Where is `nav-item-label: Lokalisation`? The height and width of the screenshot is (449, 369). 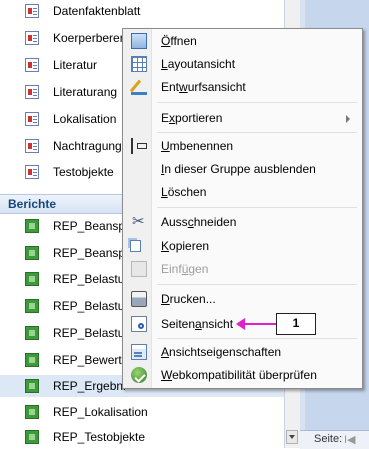
nav-item-label: Lokalisation is located at coordinates (85, 119).